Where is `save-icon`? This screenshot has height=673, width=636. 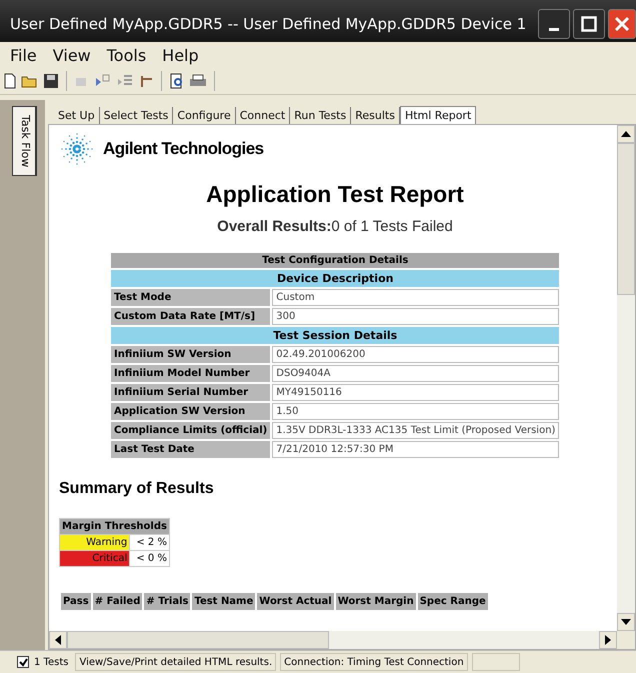
save-icon is located at coordinates (51, 81).